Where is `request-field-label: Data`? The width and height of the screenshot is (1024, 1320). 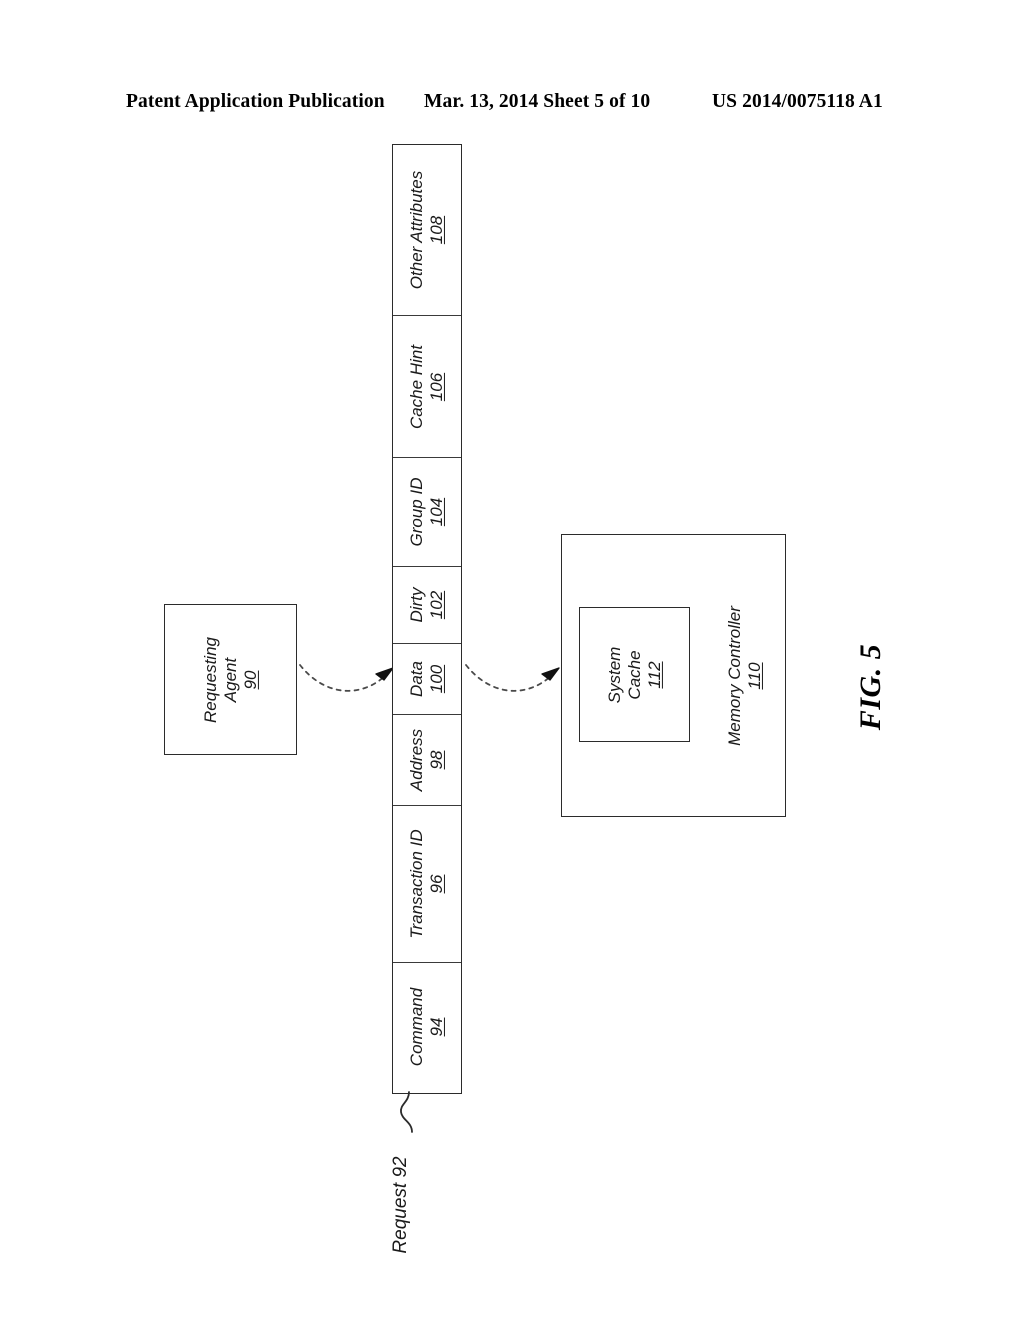 request-field-label: Data is located at coordinates (416, 679).